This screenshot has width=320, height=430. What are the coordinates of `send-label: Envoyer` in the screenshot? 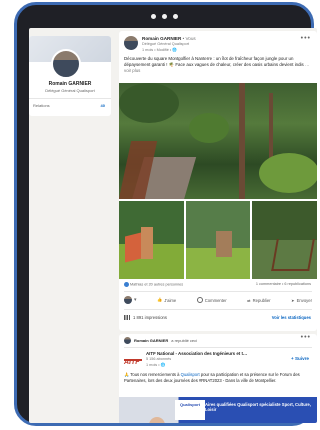 It's located at (304, 300).